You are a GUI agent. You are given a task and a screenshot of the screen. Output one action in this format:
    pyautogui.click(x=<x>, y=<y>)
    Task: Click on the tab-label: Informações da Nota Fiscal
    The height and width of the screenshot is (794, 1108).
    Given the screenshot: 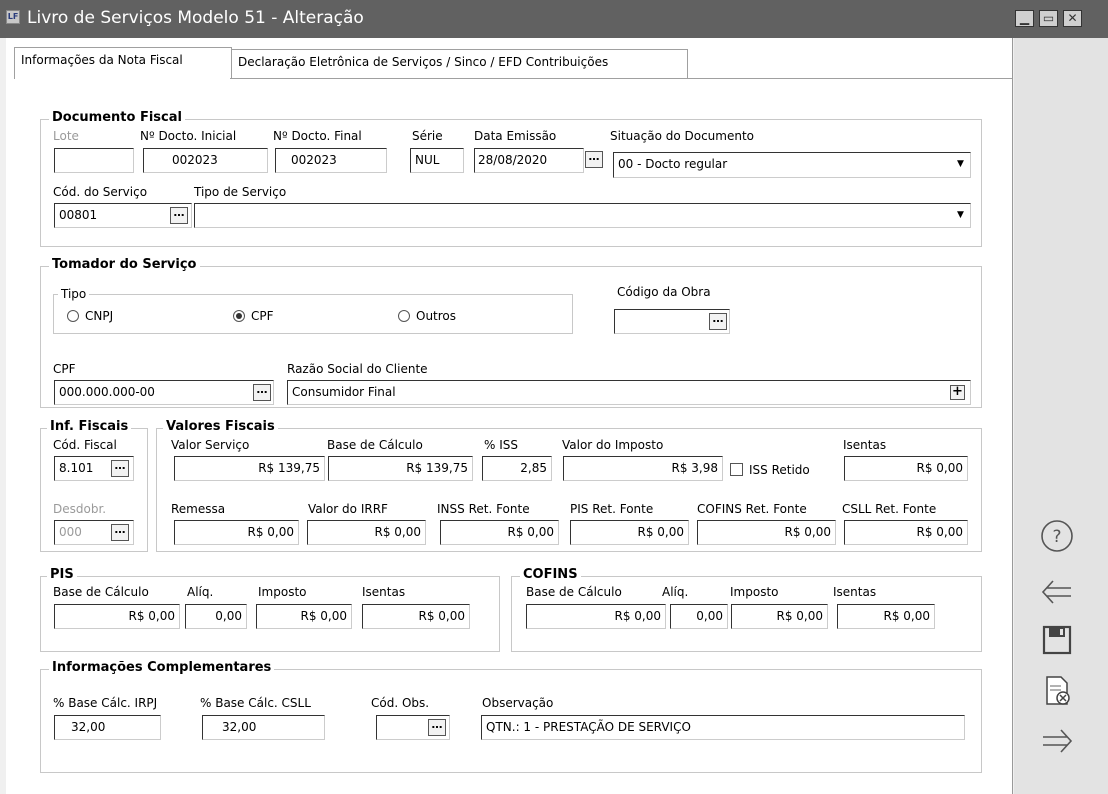 What is the action you would take?
    pyautogui.click(x=102, y=60)
    